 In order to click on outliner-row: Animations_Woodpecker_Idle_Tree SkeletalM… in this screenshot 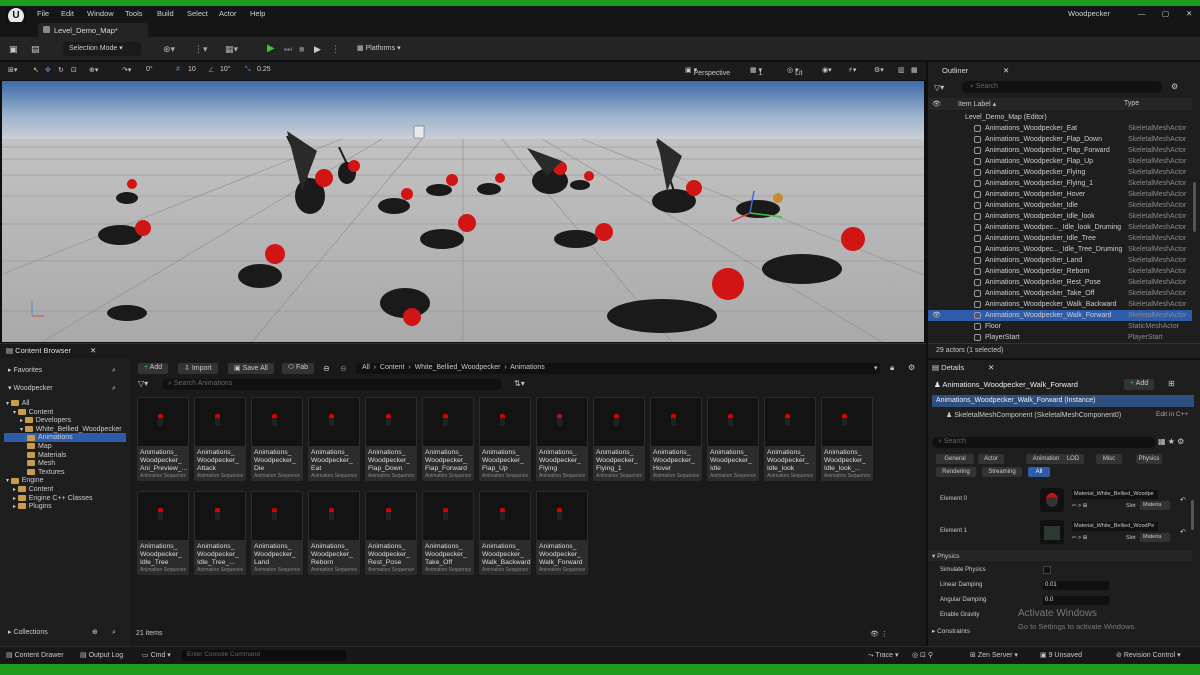, I will do `click(1060, 238)`.